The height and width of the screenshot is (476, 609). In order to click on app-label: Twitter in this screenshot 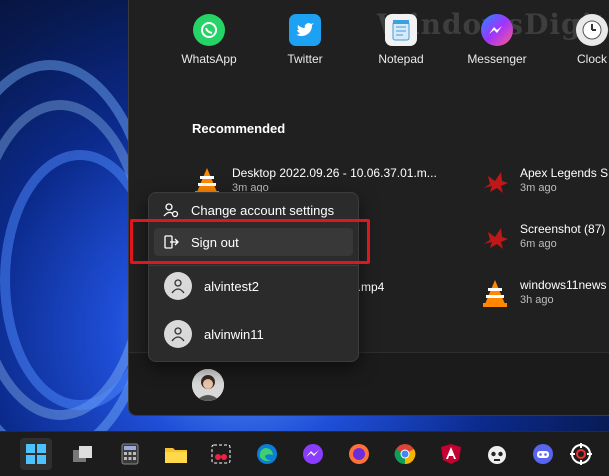, I will do `click(305, 59)`.